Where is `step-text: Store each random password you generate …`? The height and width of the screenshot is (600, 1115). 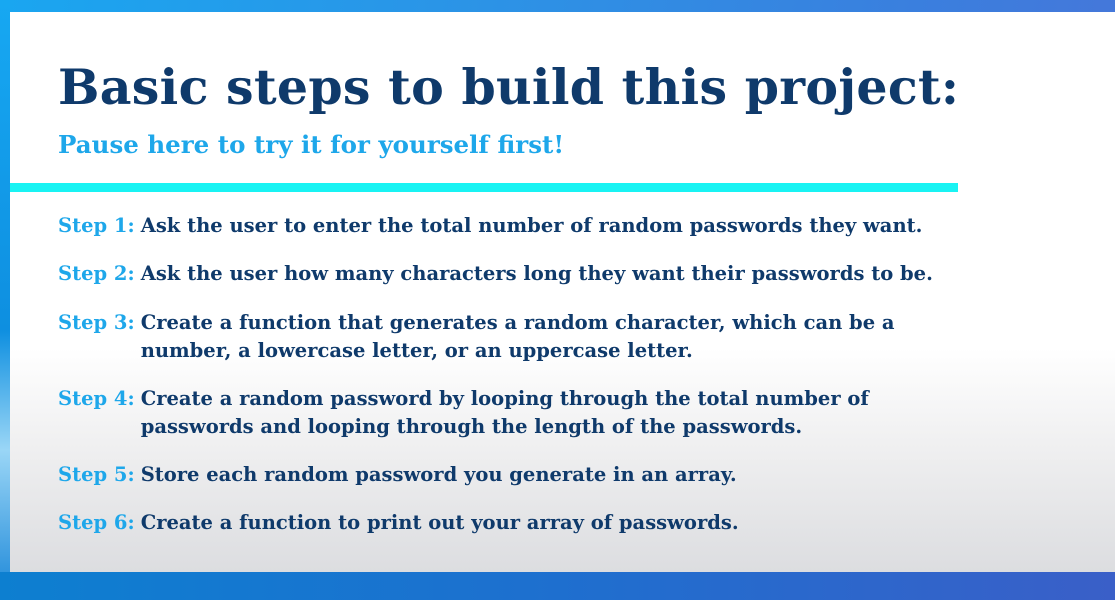
step-text: Store each random password you generate … is located at coordinates (438, 474).